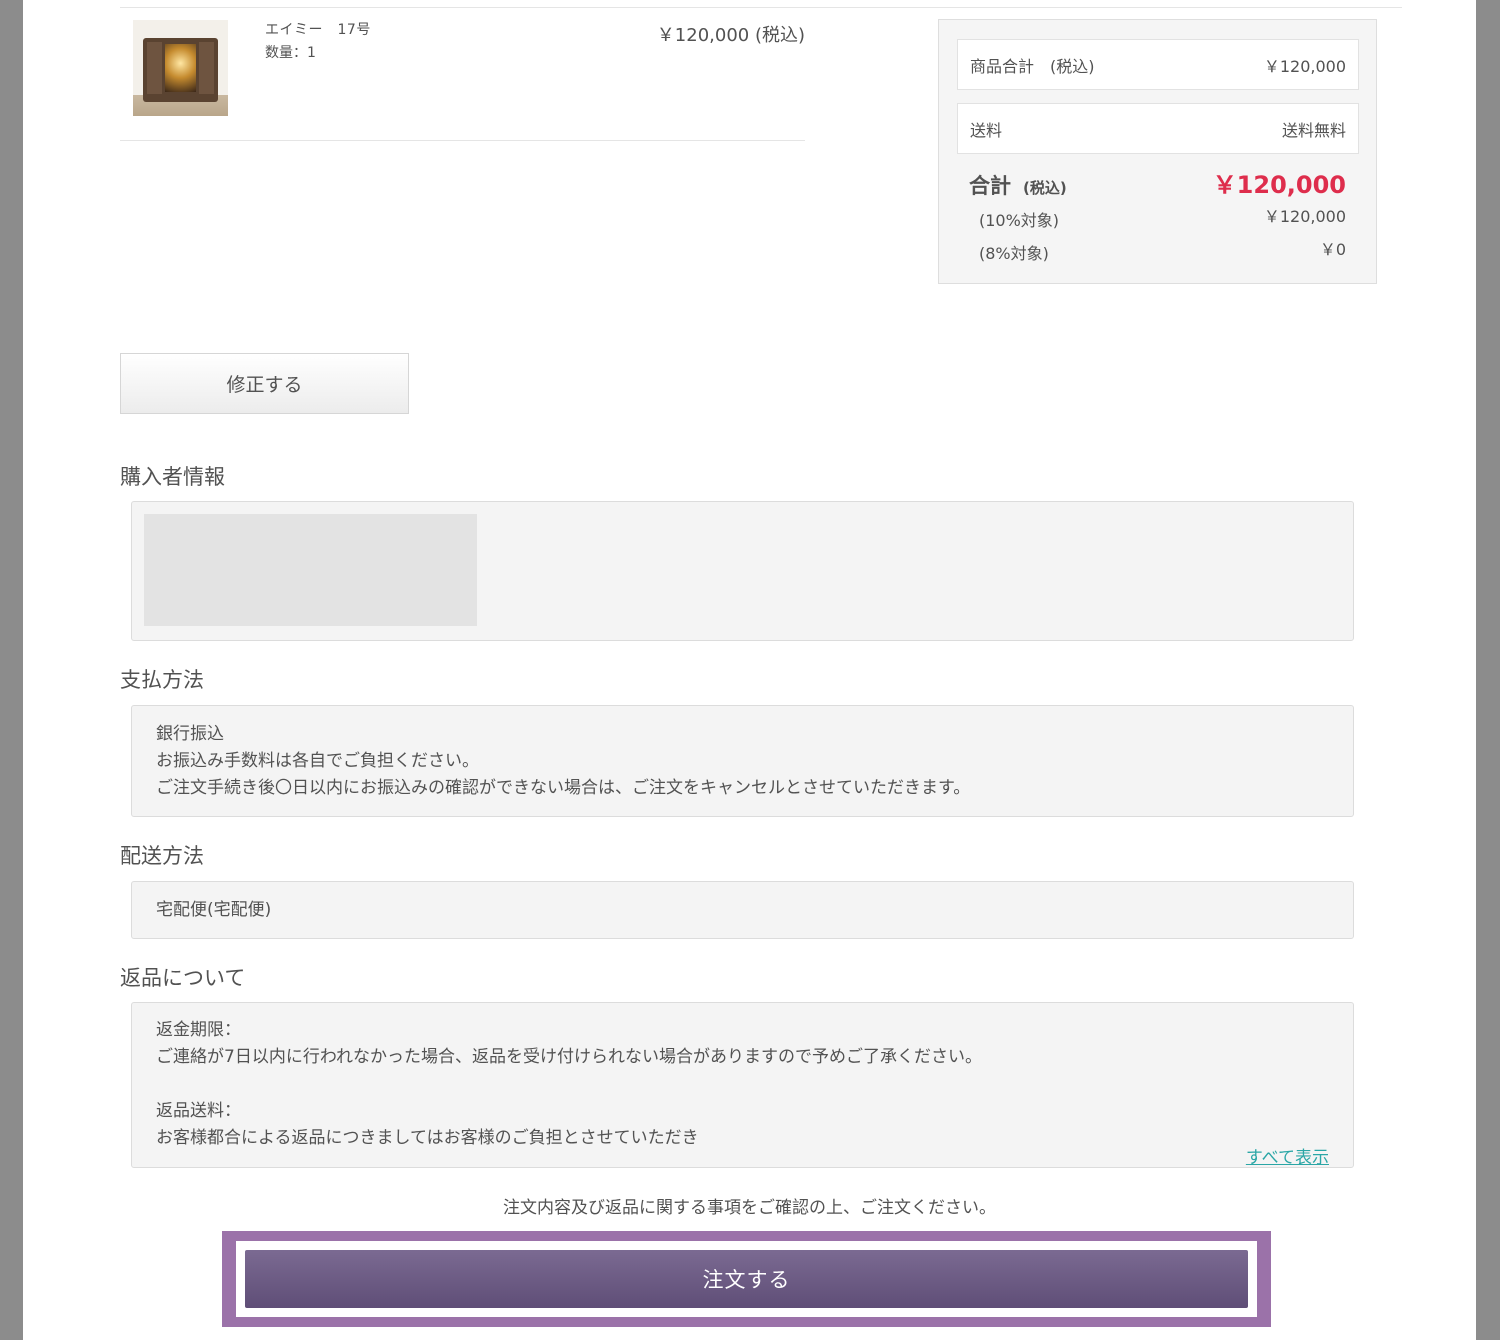 The height and width of the screenshot is (1340, 1500). Describe the element at coordinates (742, 571) in the screenshot. I see `buyer-info-box` at that location.